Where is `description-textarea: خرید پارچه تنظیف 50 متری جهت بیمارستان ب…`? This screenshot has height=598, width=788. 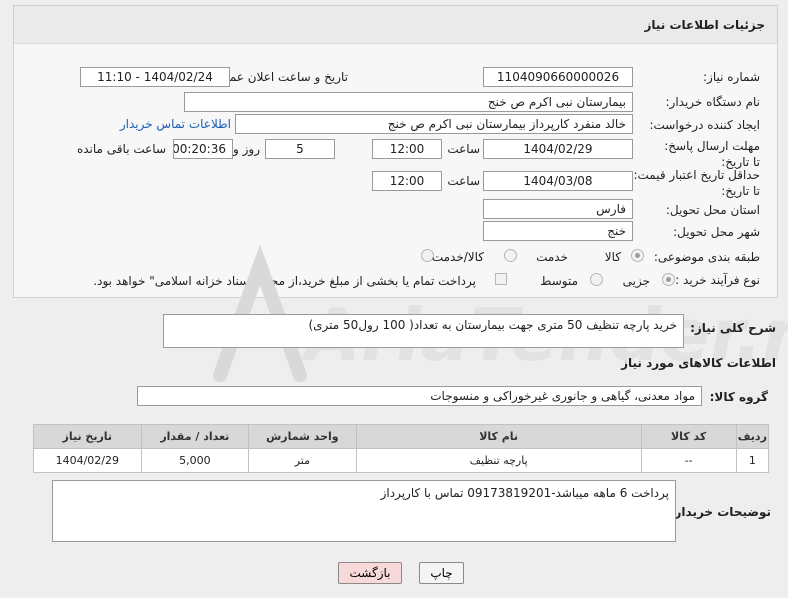
description-textarea: خرید پارچه تنظیف 50 متری جهت بیمارستان ب… is located at coordinates (423, 331).